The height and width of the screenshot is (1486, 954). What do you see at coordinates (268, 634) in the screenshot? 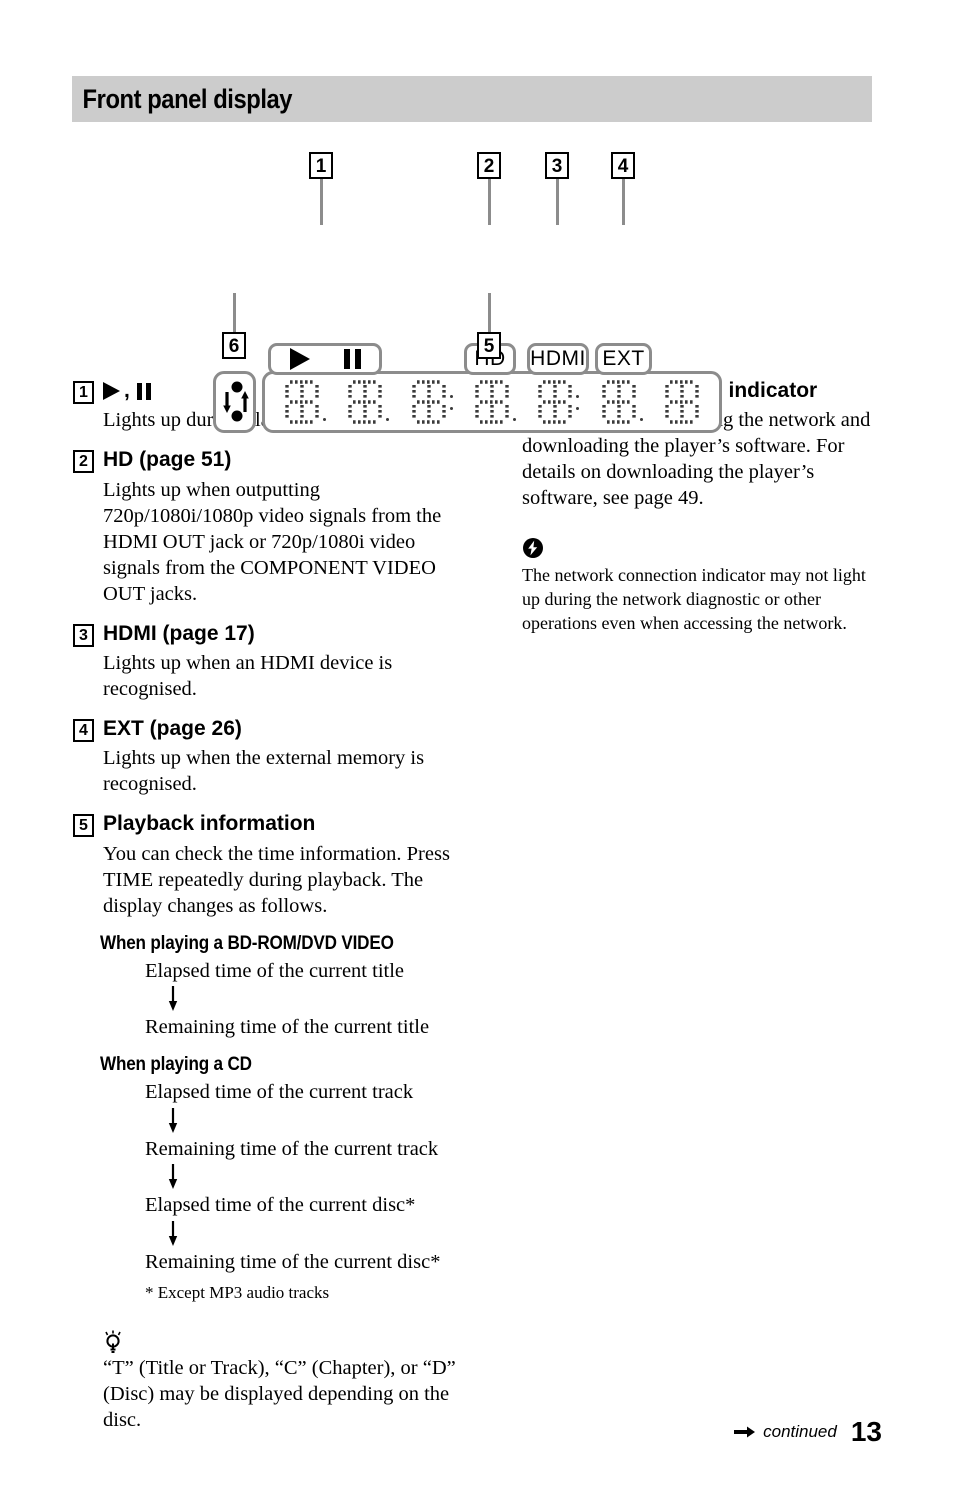
I see `item-3-head: 3 HDMI (page 17)` at bounding box center [268, 634].